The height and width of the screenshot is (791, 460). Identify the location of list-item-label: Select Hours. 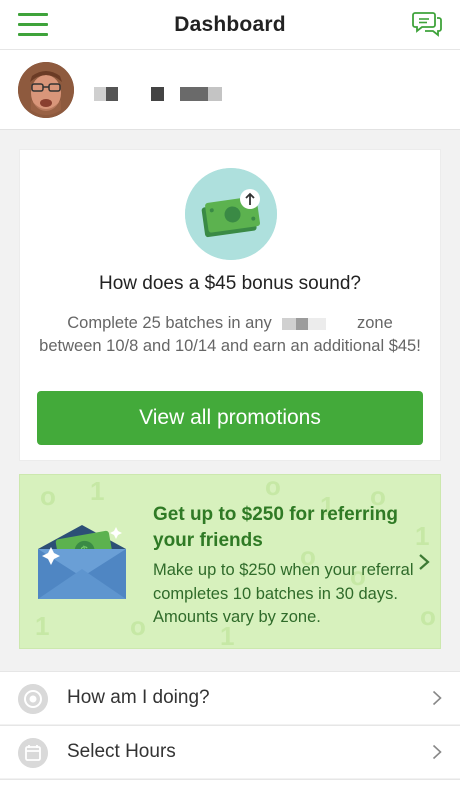
(121, 751).